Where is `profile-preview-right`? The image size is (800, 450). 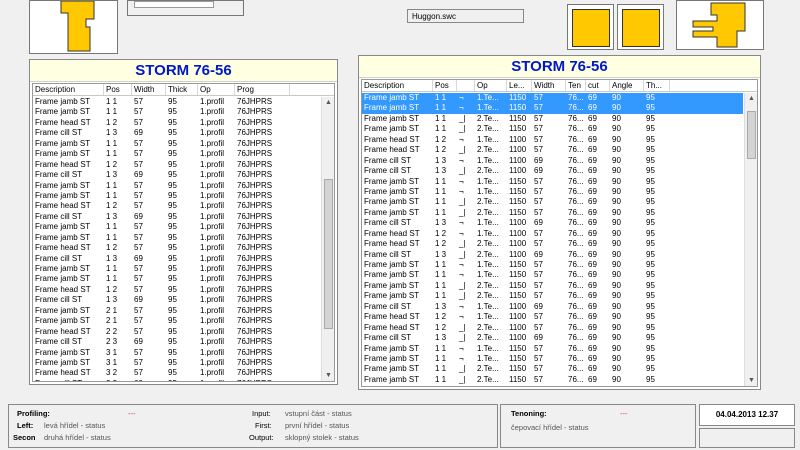 profile-preview-right is located at coordinates (720, 25).